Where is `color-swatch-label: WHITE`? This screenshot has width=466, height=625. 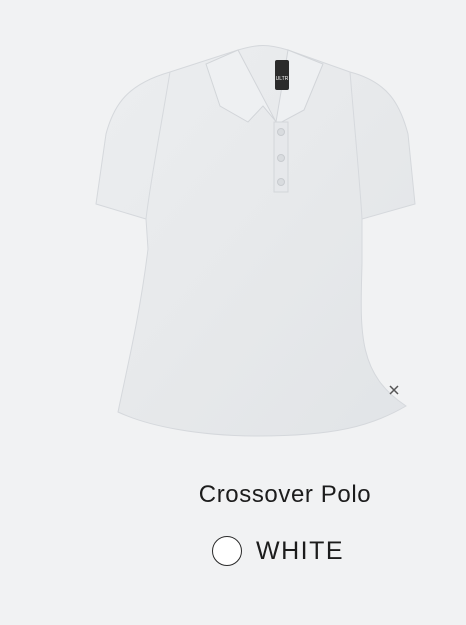
color-swatch-label: WHITE is located at coordinates (300, 550).